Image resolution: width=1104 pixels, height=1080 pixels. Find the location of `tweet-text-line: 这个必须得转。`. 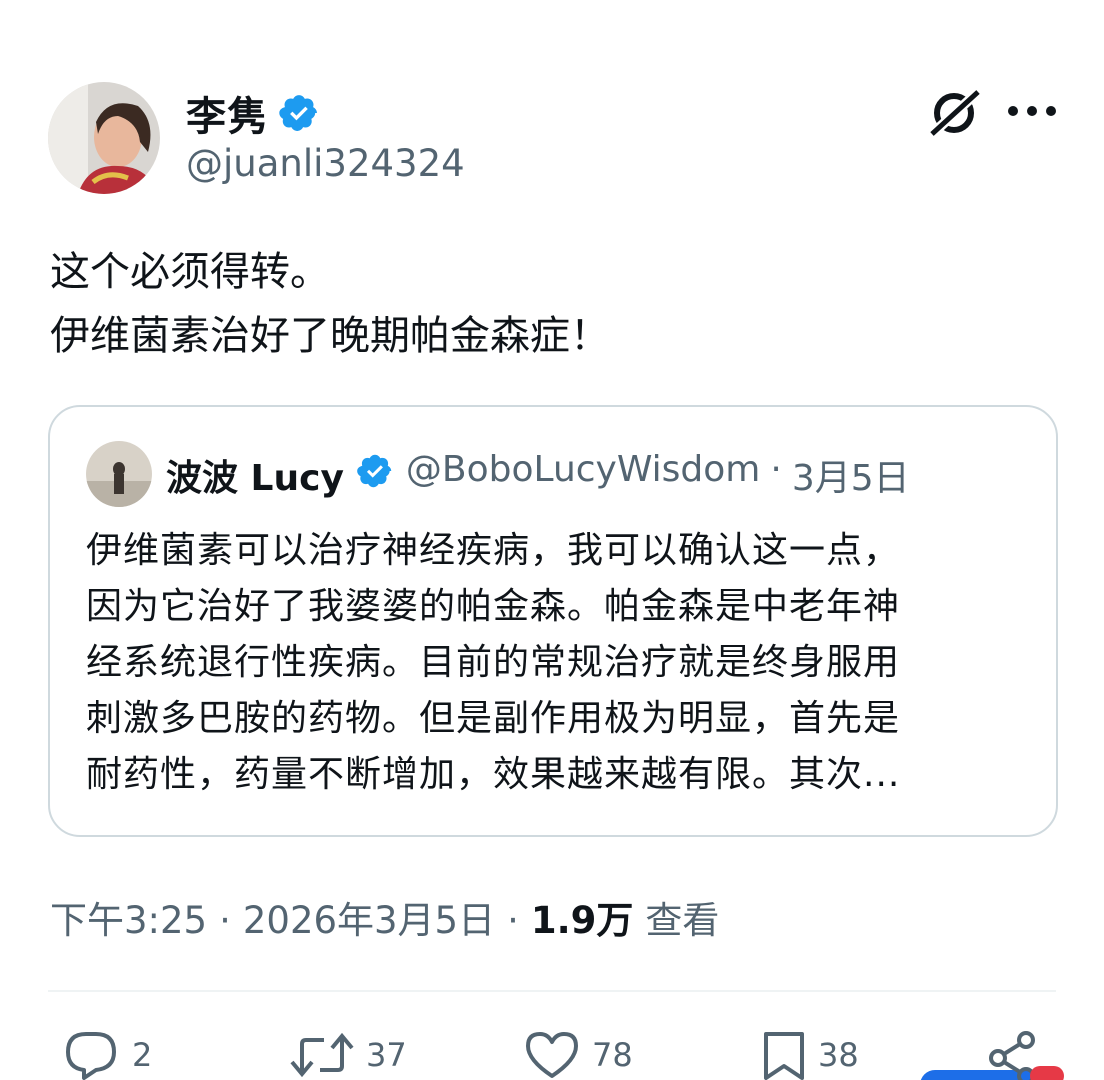

tweet-text-line: 这个必须得转。 is located at coordinates (190, 272).